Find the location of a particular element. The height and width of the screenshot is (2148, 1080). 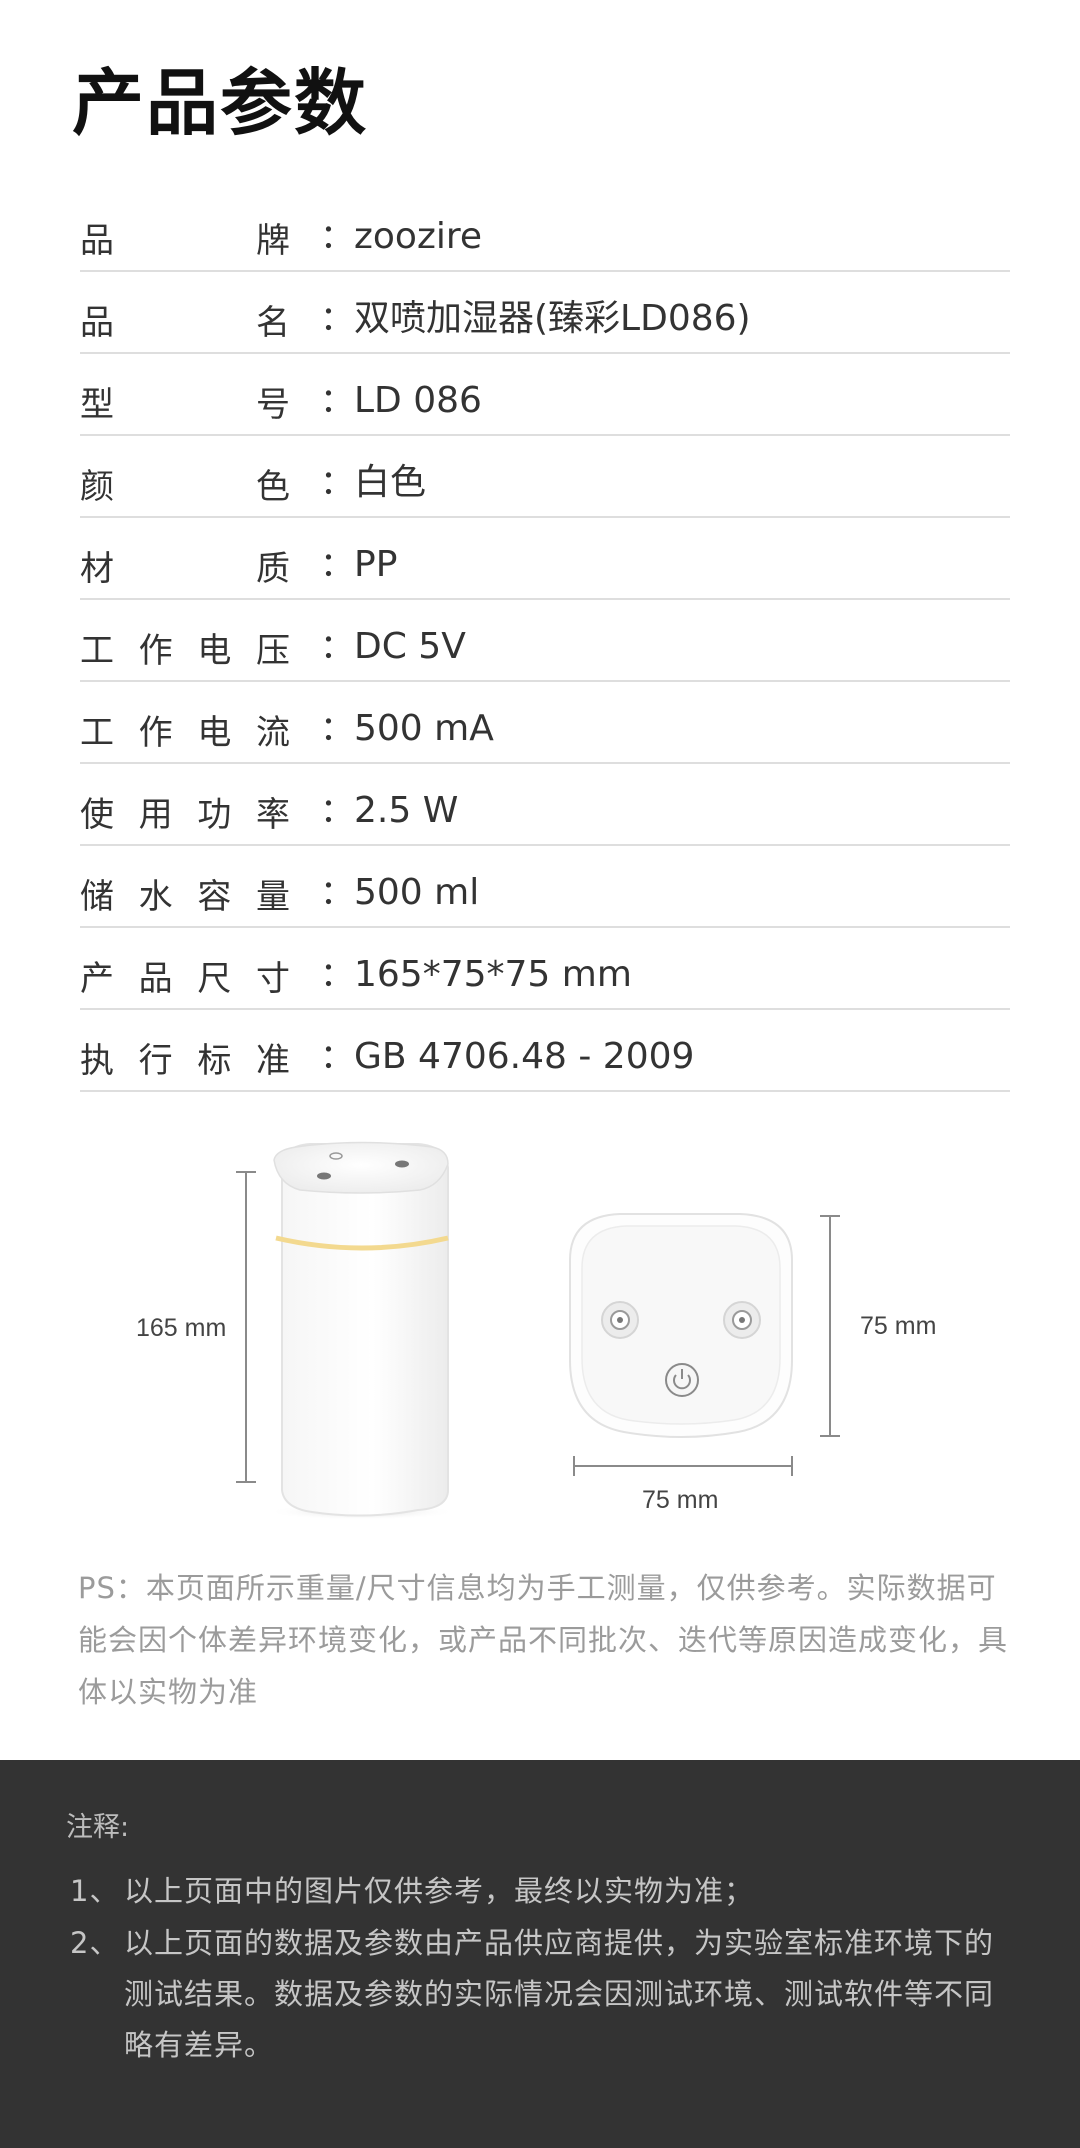

param-label-char: 功 is located at coordinates (214, 814).